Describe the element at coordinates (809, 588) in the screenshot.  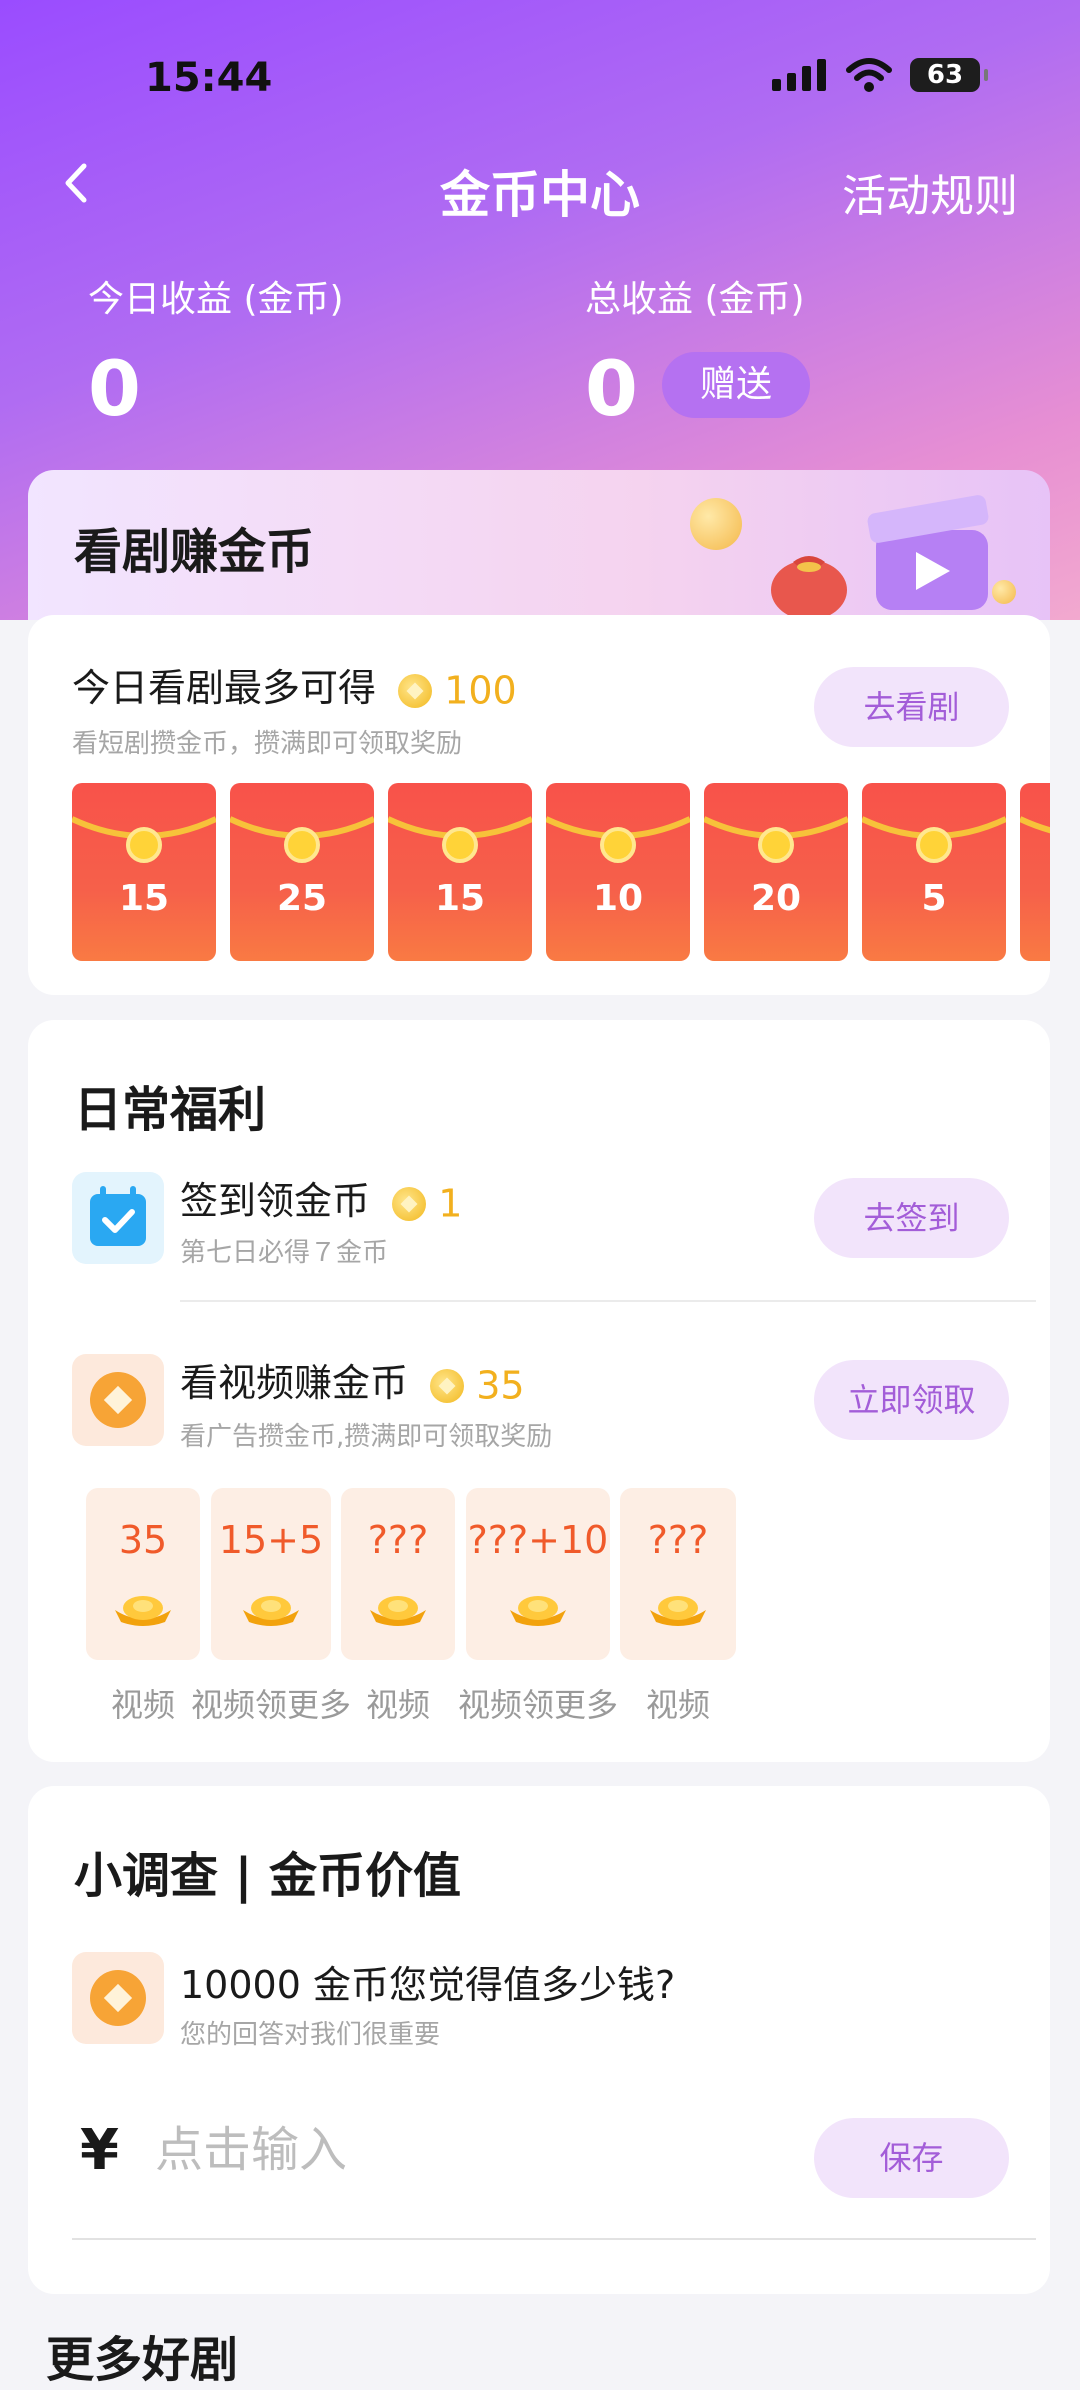
I see `coin-bag-icon` at that location.